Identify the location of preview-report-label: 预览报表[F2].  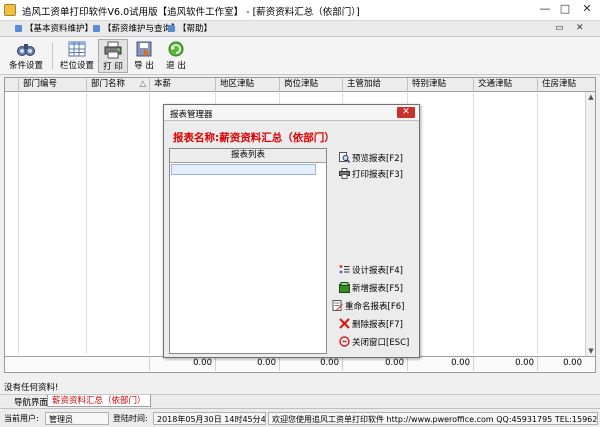
(377, 159).